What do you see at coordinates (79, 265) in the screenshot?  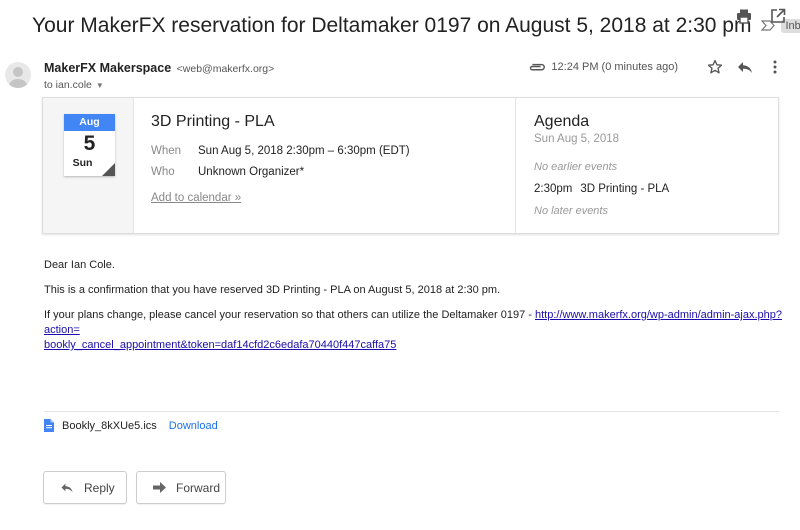 I see `greeting: Dear Ian Cole.` at bounding box center [79, 265].